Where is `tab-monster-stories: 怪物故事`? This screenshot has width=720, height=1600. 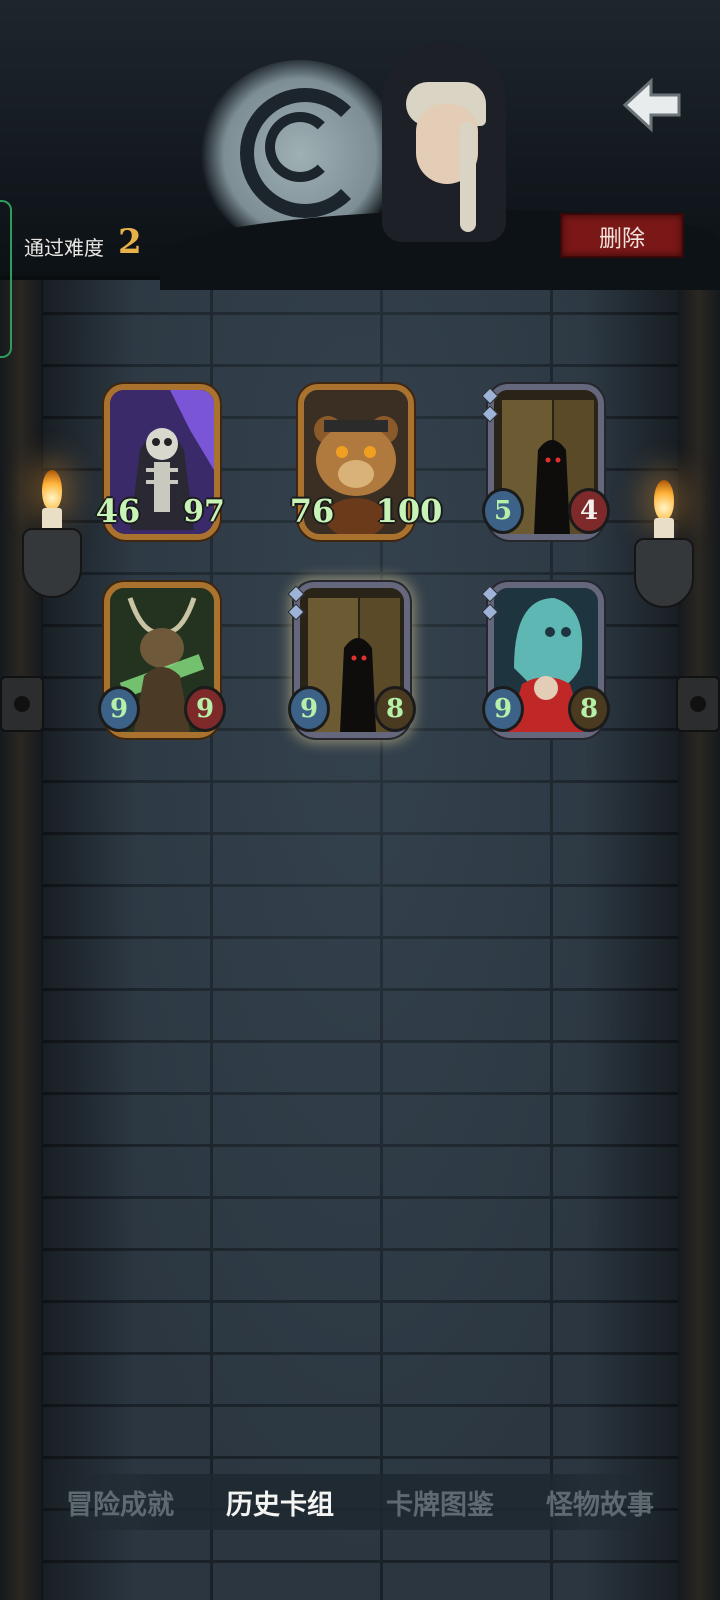
tab-monster-stories: 怪物故事 is located at coordinates (600, 1502).